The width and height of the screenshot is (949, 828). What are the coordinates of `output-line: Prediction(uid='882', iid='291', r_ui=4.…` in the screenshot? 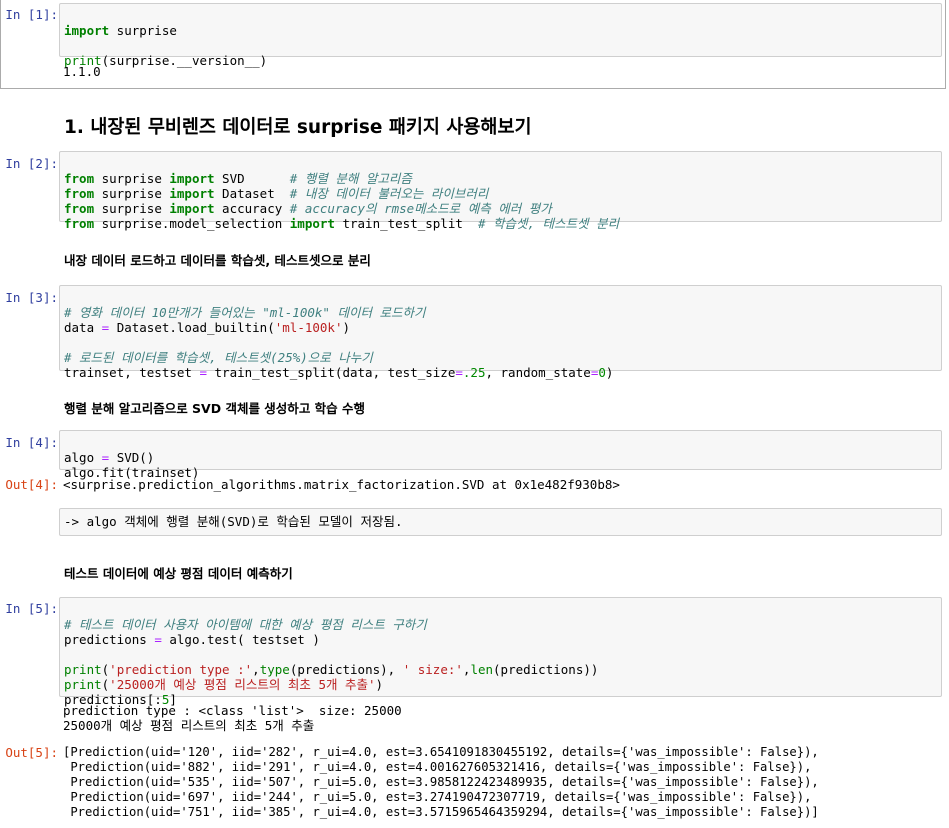 It's located at (437, 767).